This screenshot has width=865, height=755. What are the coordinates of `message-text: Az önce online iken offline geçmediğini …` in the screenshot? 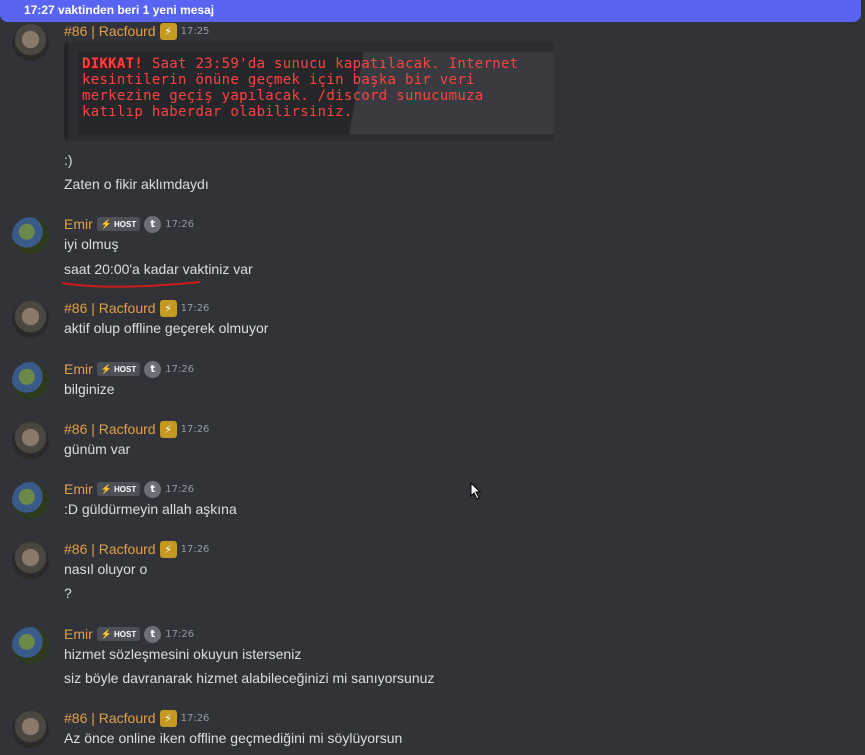 It's located at (233, 738).